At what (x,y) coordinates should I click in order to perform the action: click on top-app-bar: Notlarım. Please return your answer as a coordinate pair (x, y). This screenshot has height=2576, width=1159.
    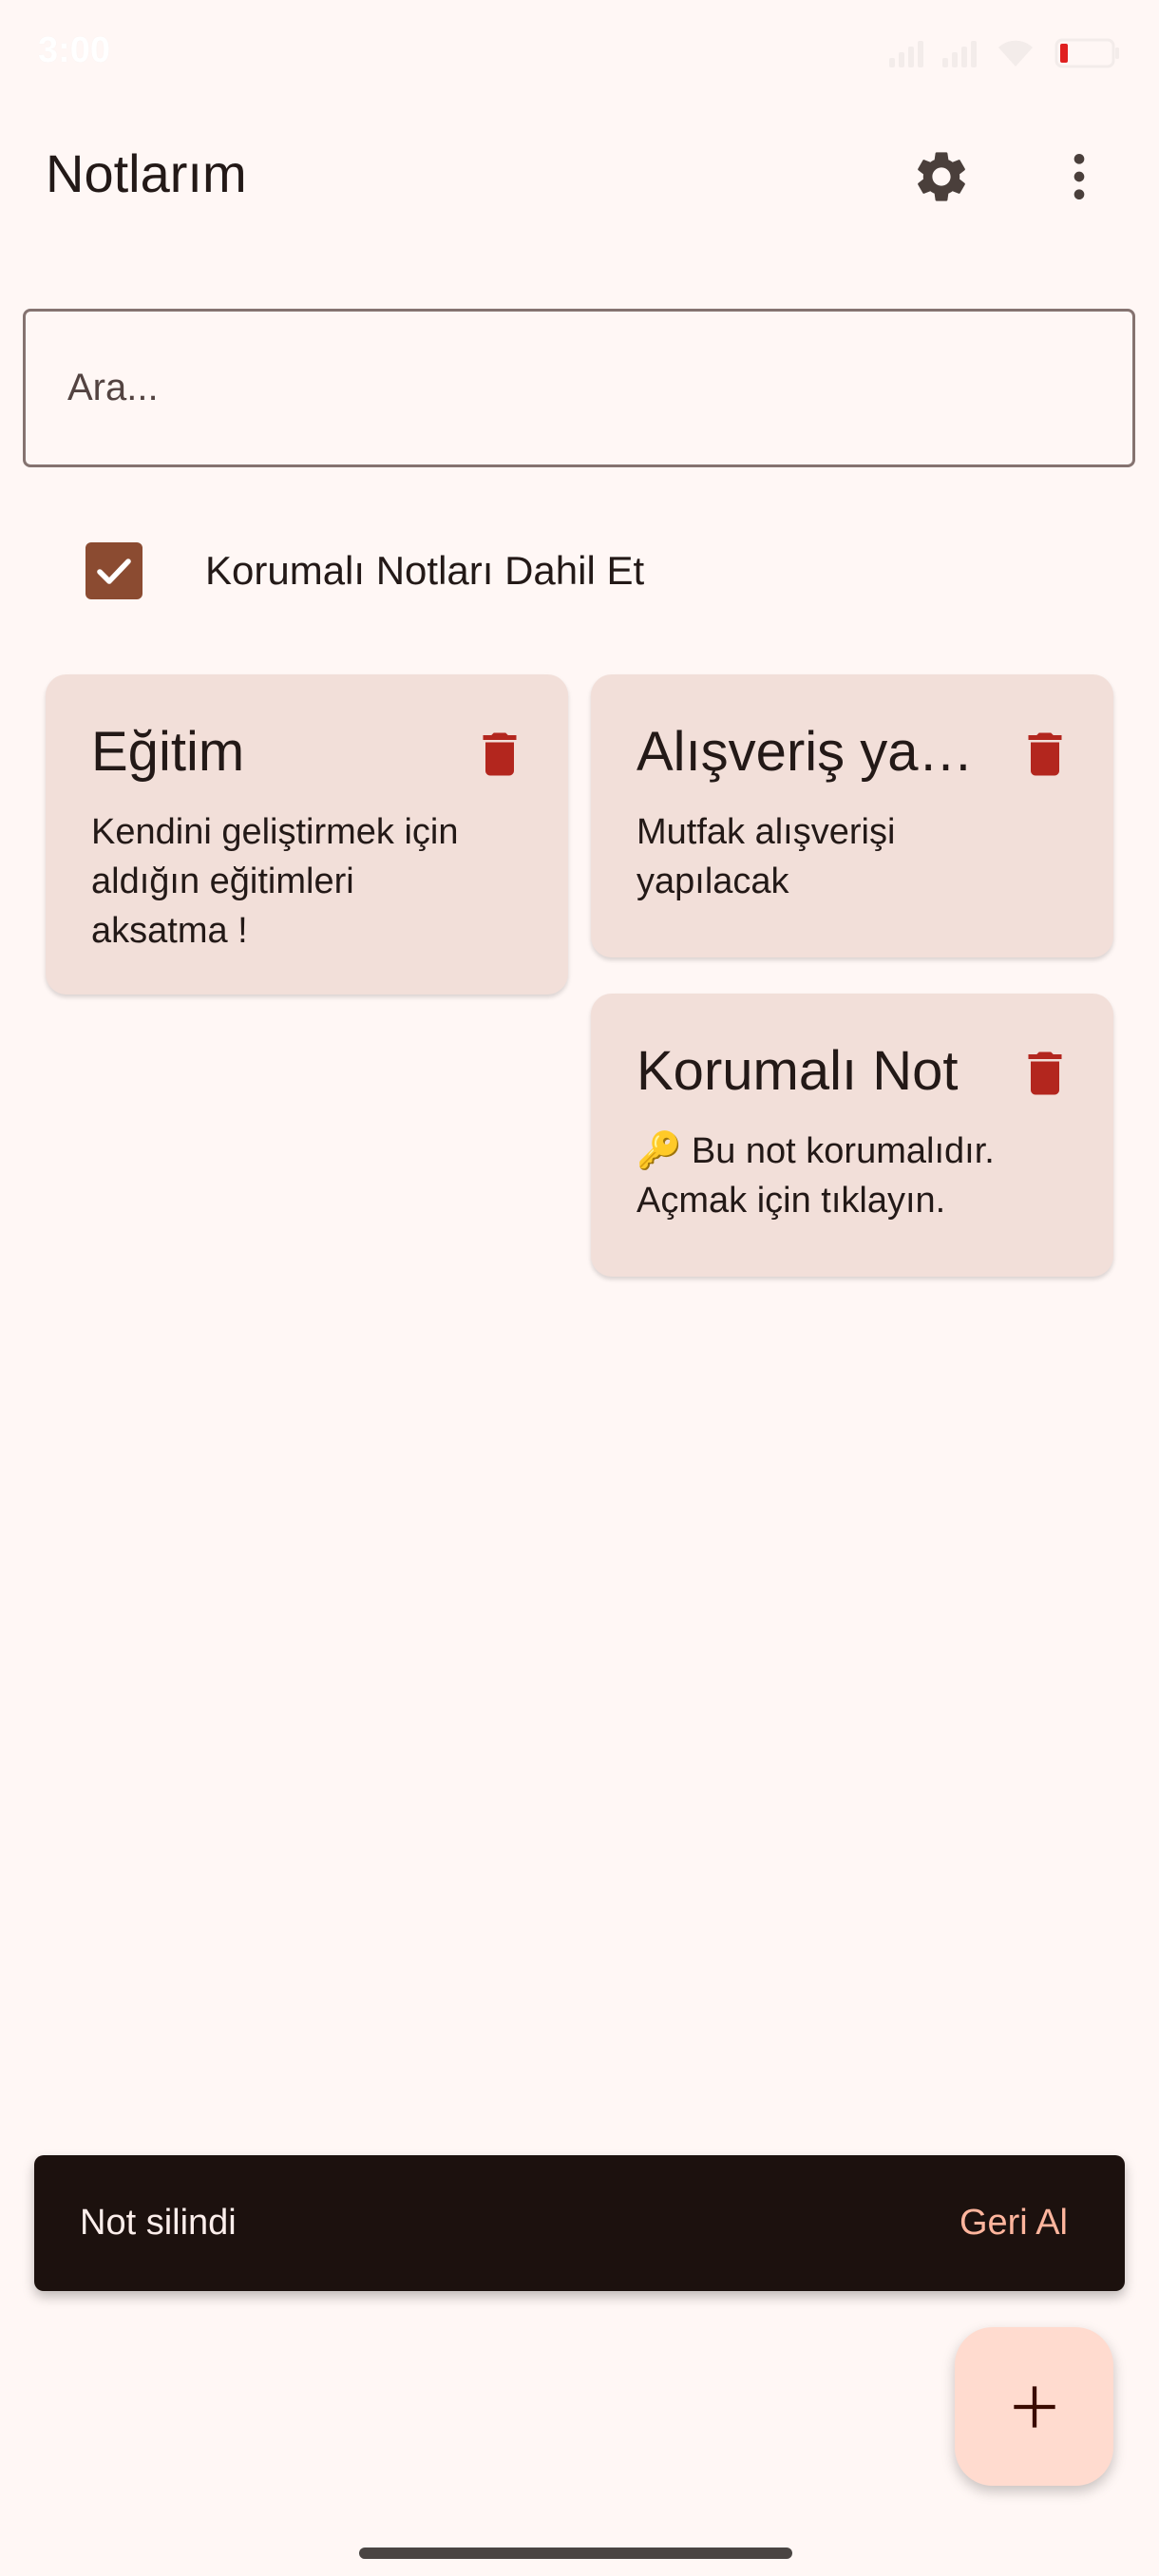
    Looking at the image, I should click on (579, 175).